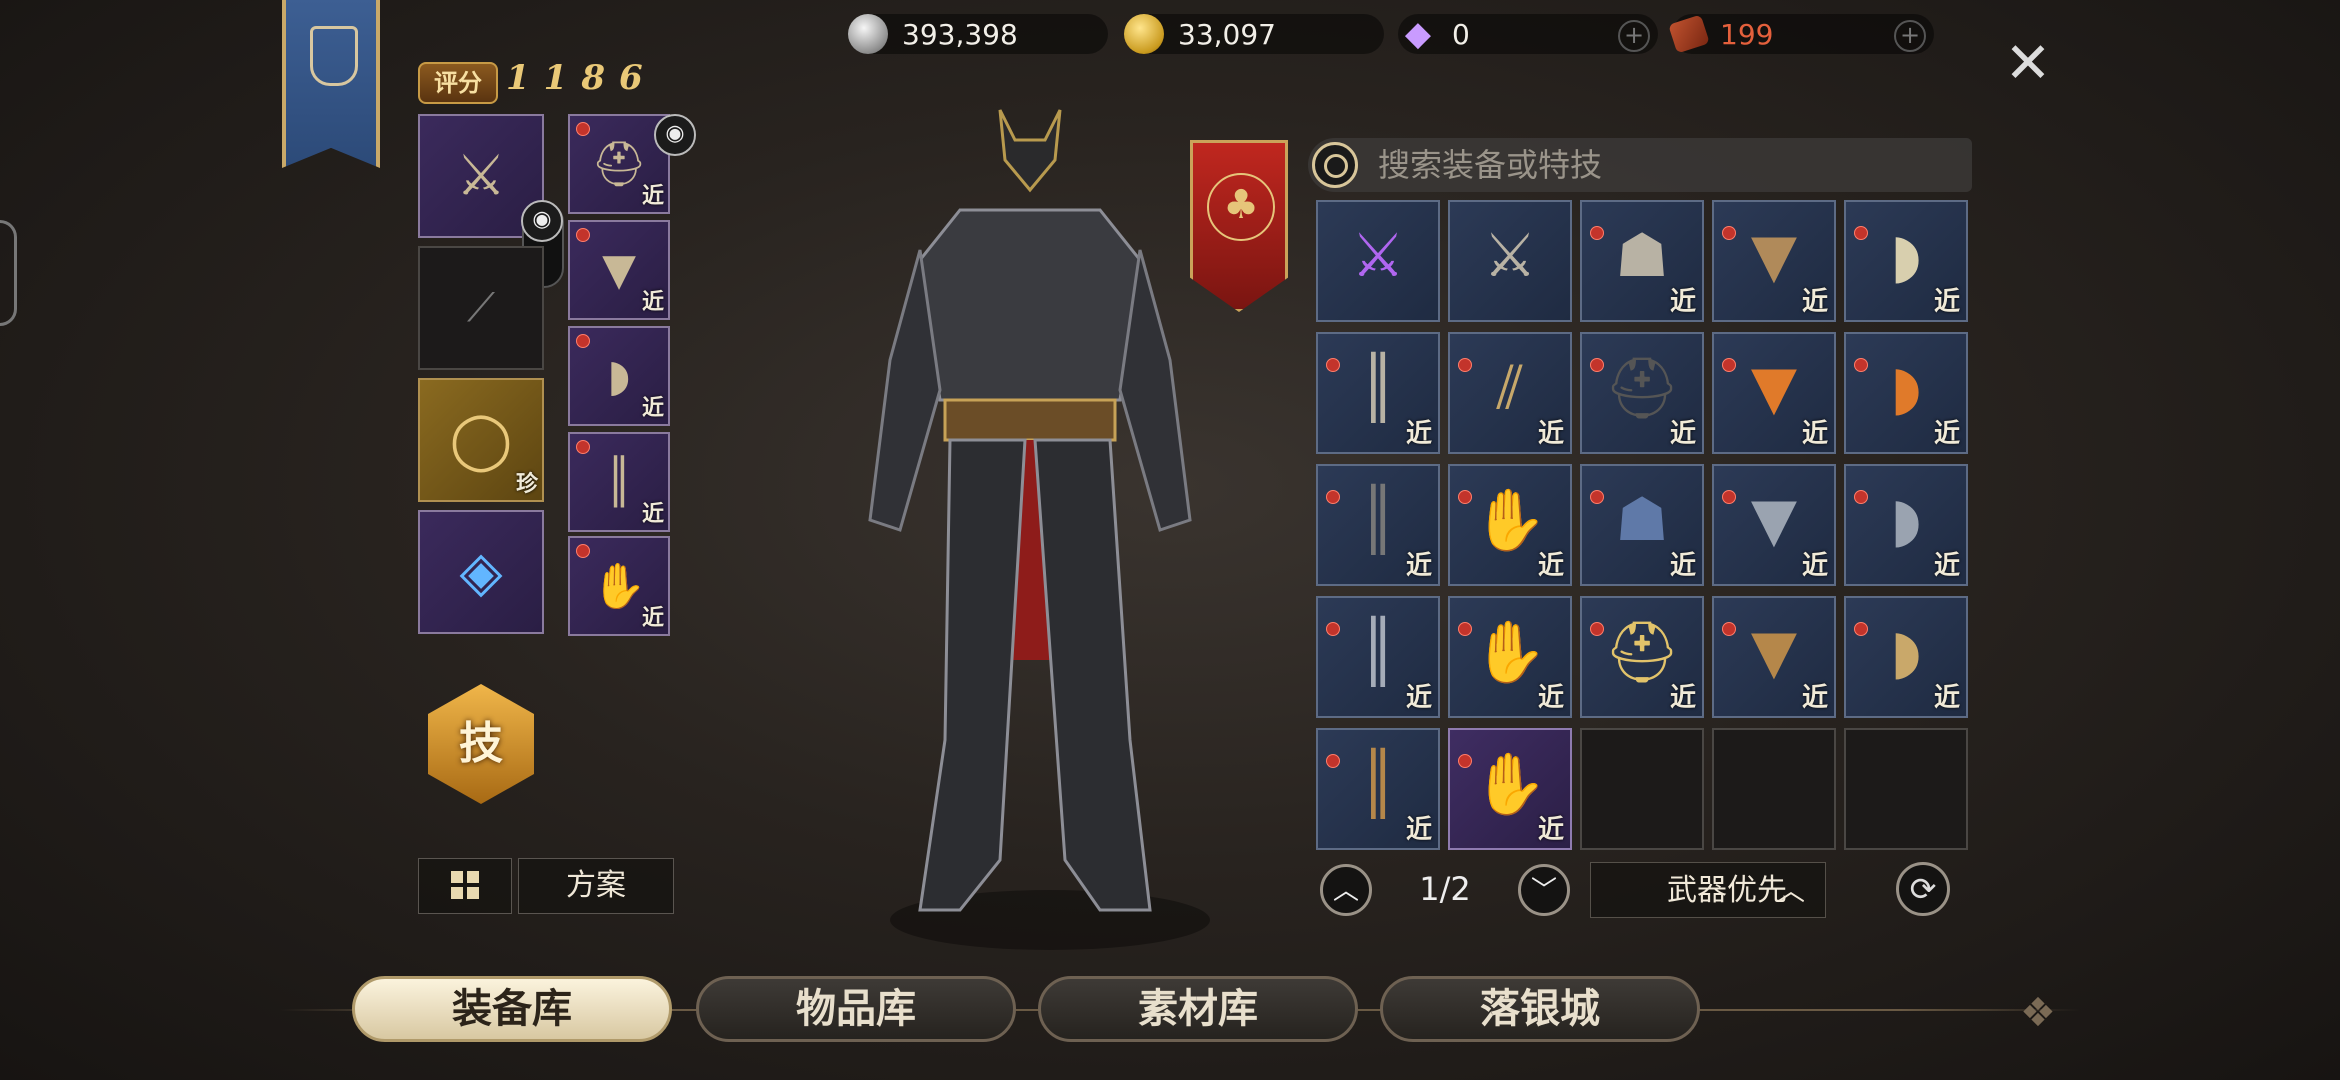  Describe the element at coordinates (619, 270) in the screenshot. I see `chest-slot: ▼ 近` at that location.